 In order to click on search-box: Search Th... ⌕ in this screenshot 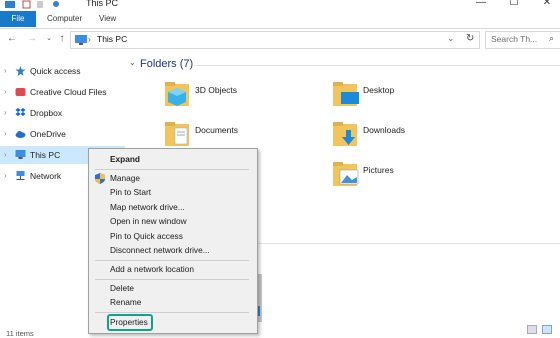, I will do `click(522, 40)`.